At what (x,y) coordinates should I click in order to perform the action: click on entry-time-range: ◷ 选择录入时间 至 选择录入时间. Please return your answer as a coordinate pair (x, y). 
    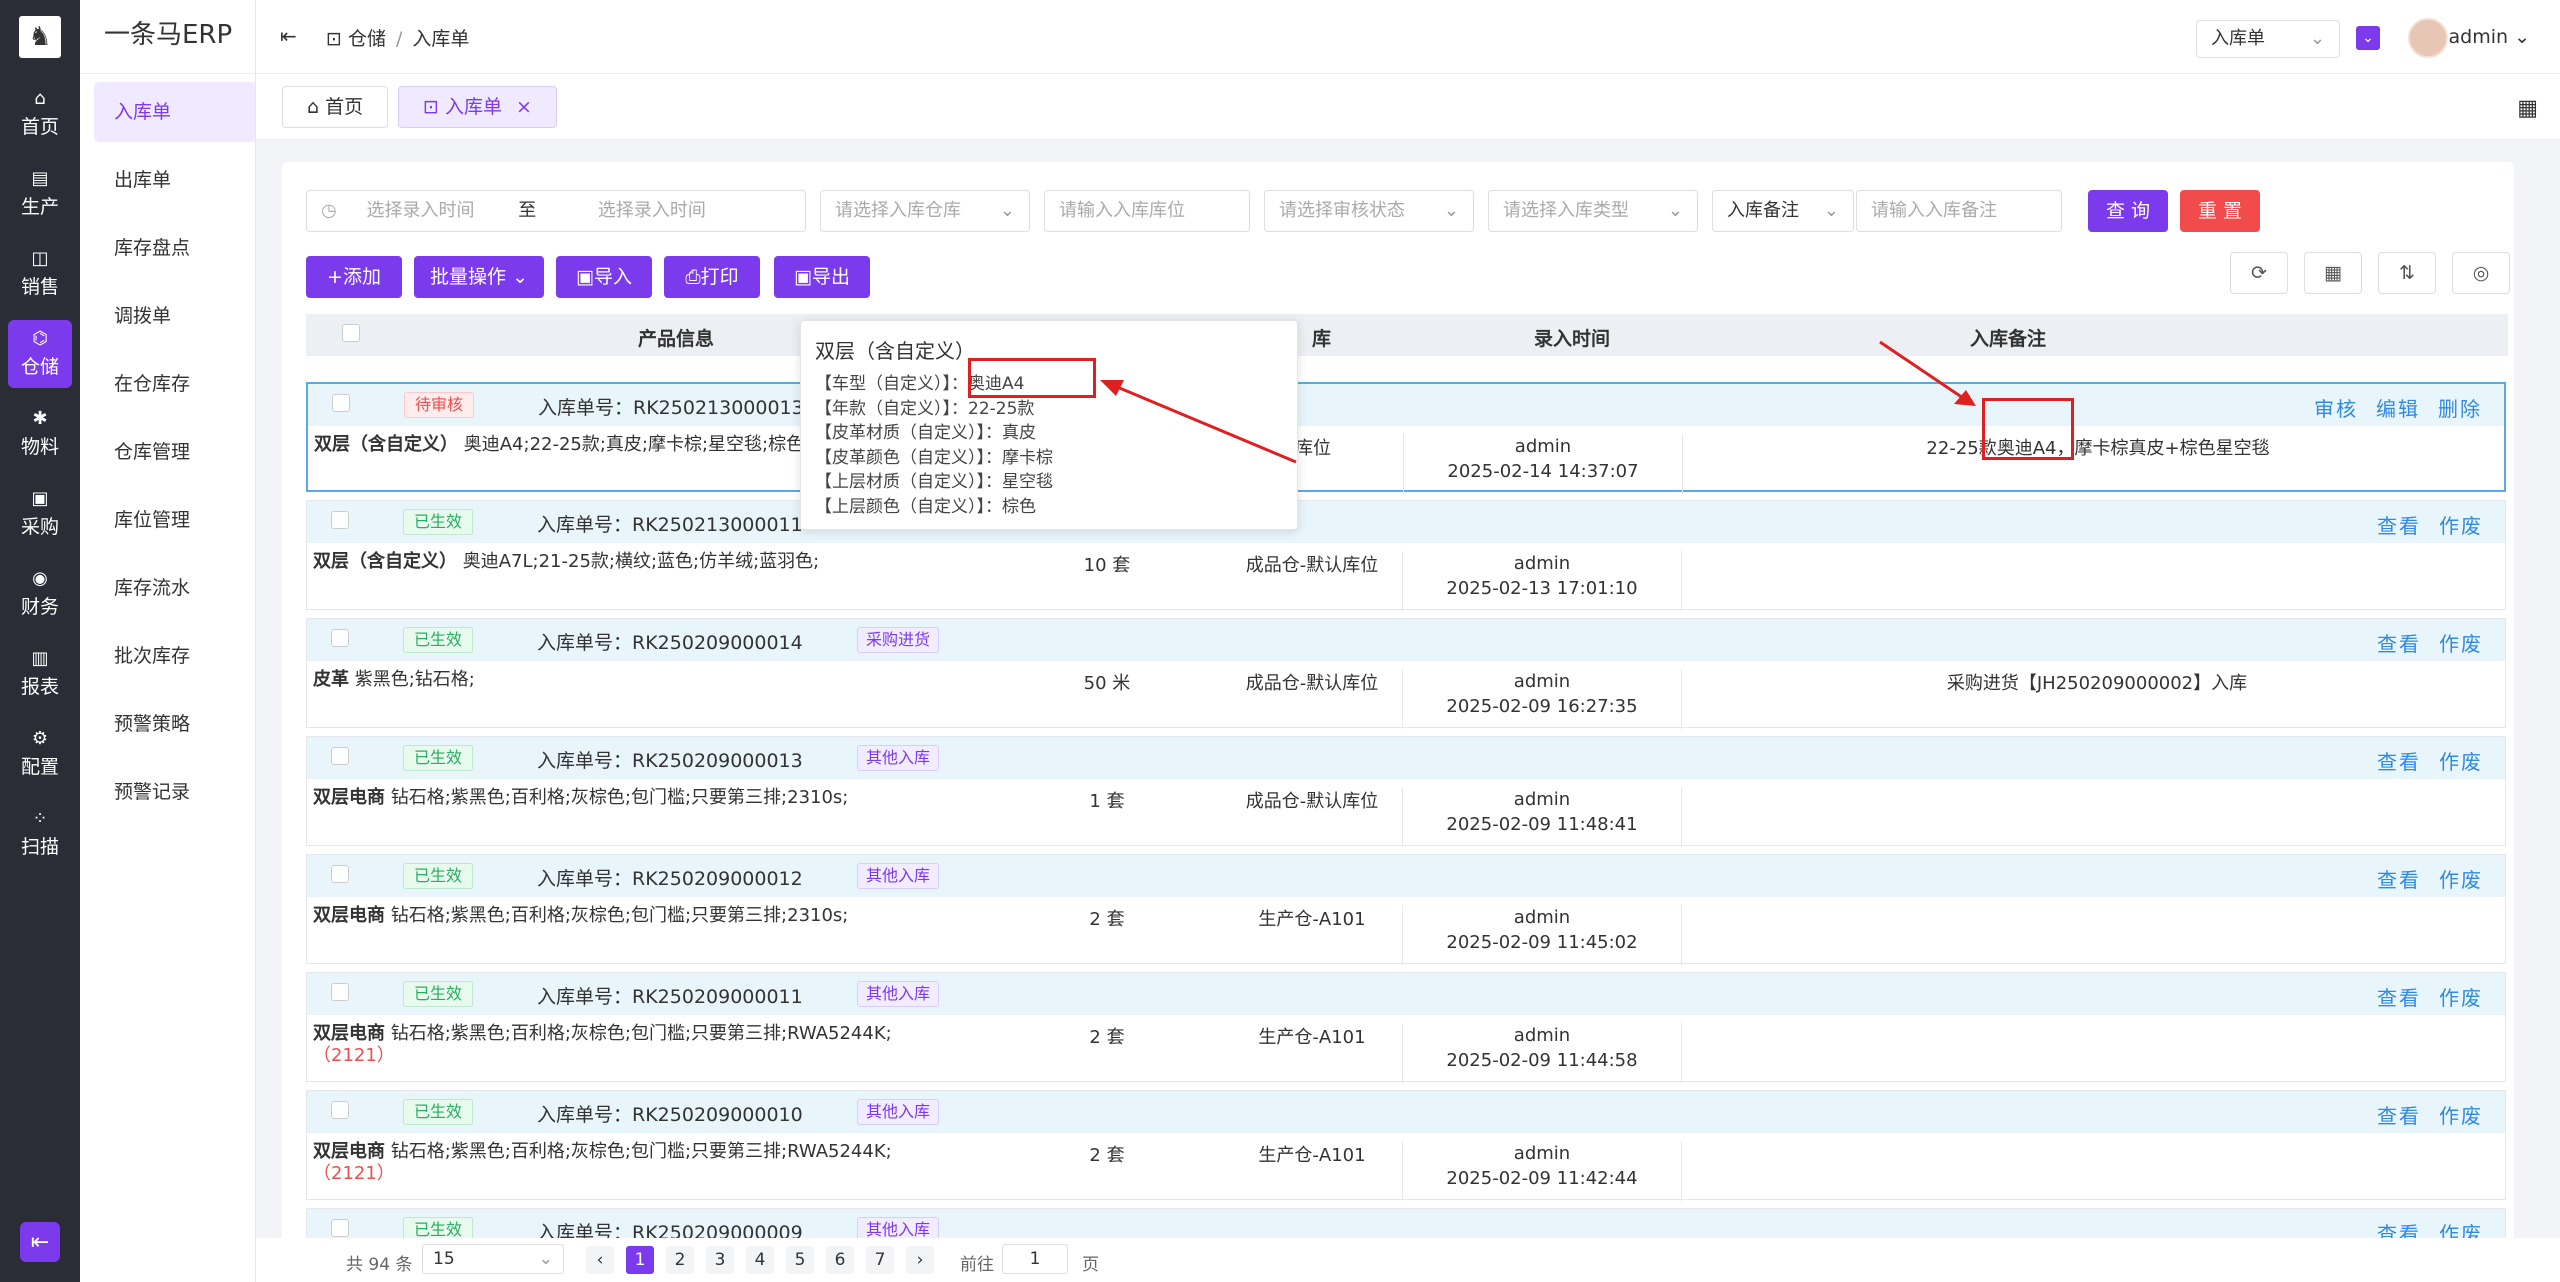
    Looking at the image, I should click on (556, 211).